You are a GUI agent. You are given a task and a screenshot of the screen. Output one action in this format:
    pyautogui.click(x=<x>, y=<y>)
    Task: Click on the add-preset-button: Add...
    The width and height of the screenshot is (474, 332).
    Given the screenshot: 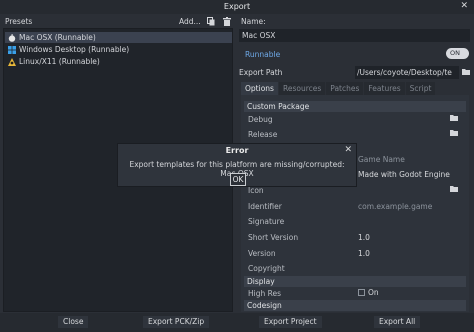 What is the action you would take?
    pyautogui.click(x=190, y=21)
    